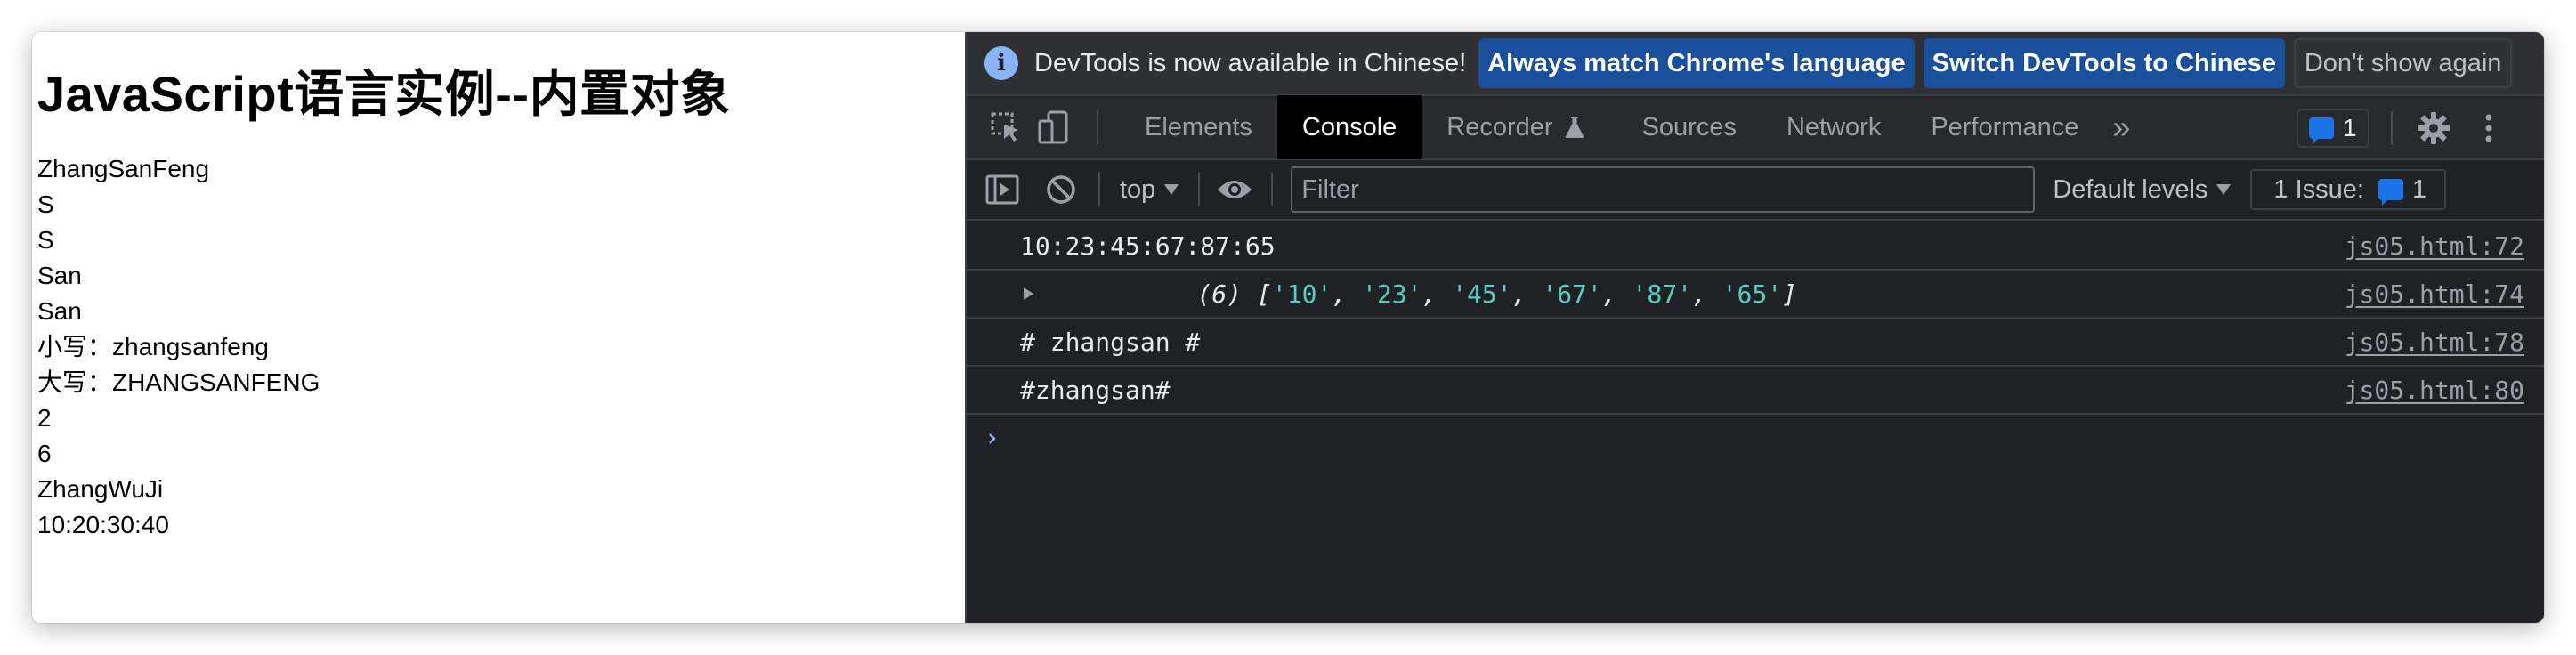 This screenshot has height=655, width=2576. What do you see at coordinates (1250, 62) in the screenshot?
I see `infobar-message: DevTools is now available in Chinese!` at bounding box center [1250, 62].